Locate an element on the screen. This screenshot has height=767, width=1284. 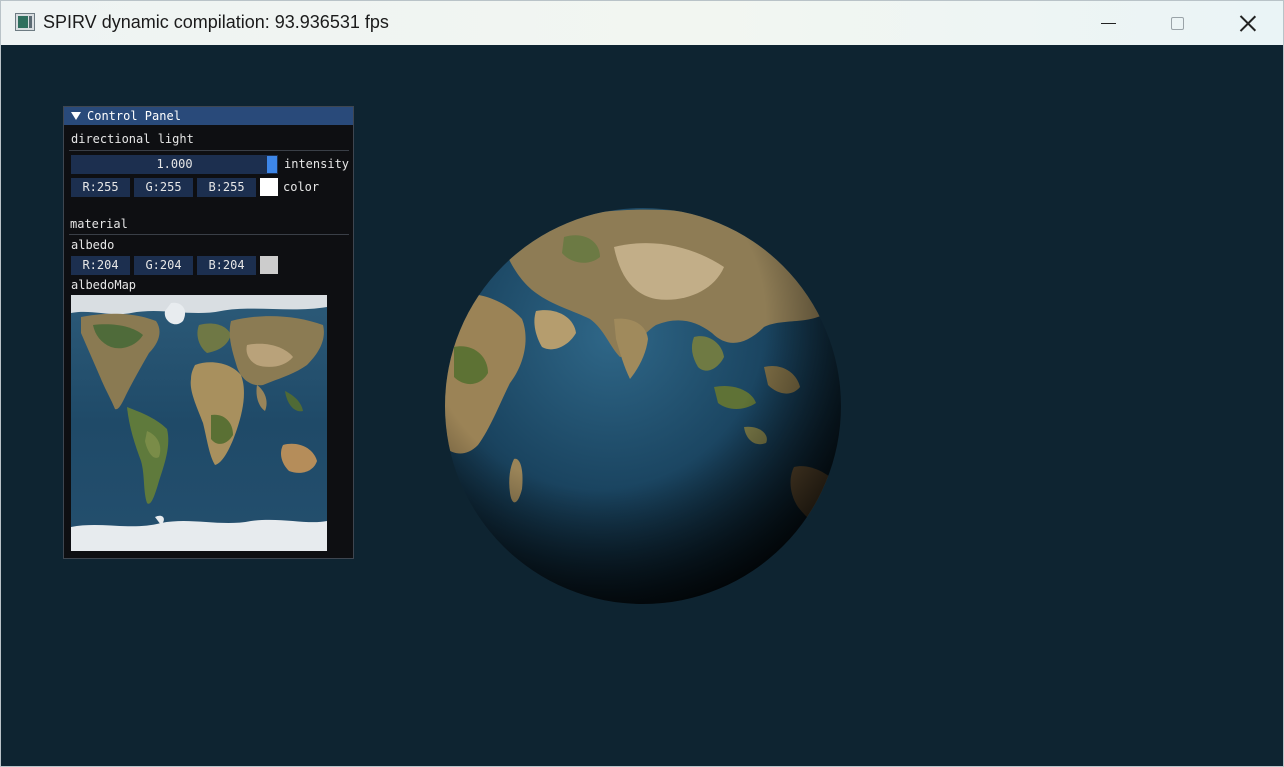
maximize-button is located at coordinates (1177, 23).